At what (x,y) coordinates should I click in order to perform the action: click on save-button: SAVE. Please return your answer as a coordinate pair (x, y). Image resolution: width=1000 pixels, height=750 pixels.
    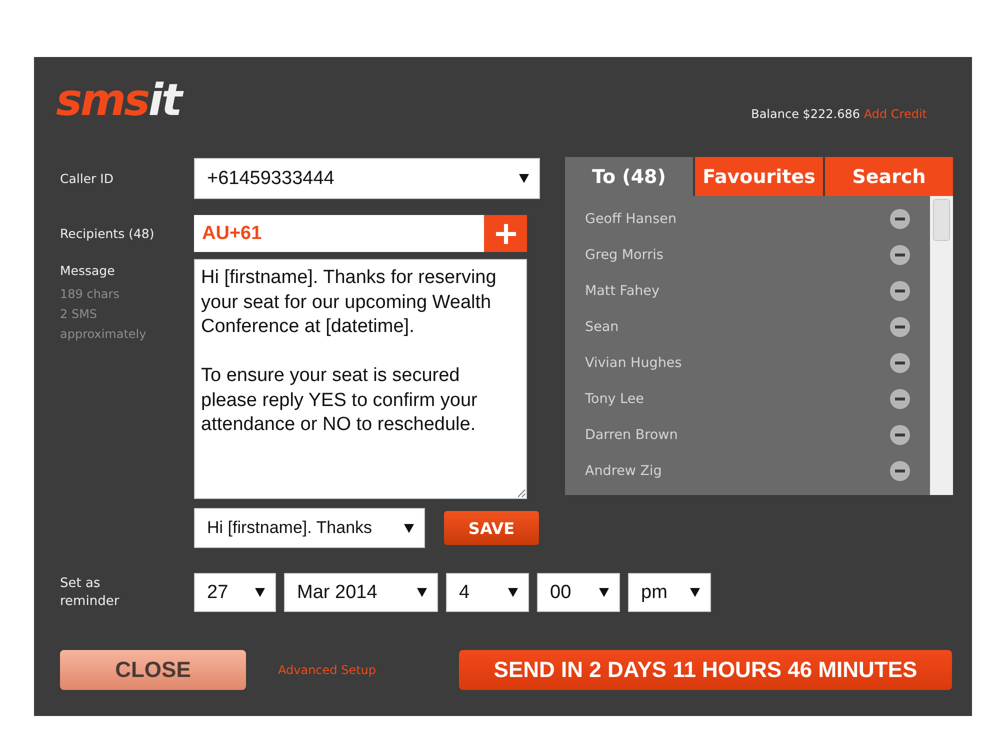
    Looking at the image, I should click on (491, 528).